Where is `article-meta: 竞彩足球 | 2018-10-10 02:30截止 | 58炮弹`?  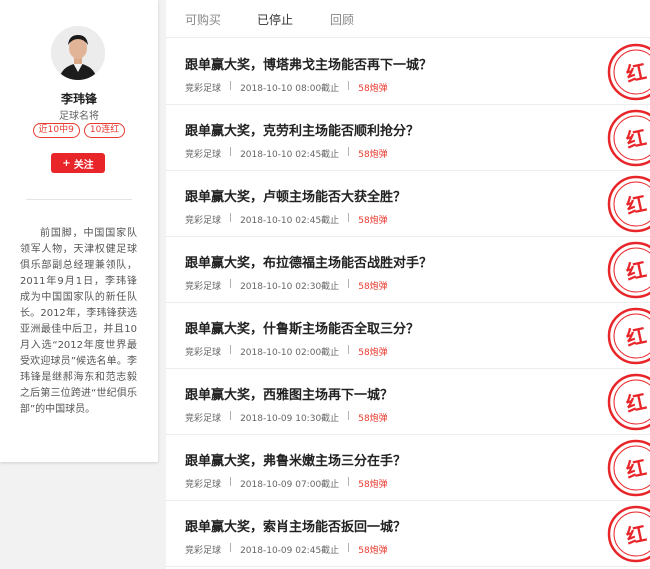
article-meta: 竞彩足球 | 2018-10-10 02:30截止 | 58炮弹 is located at coordinates (286, 285).